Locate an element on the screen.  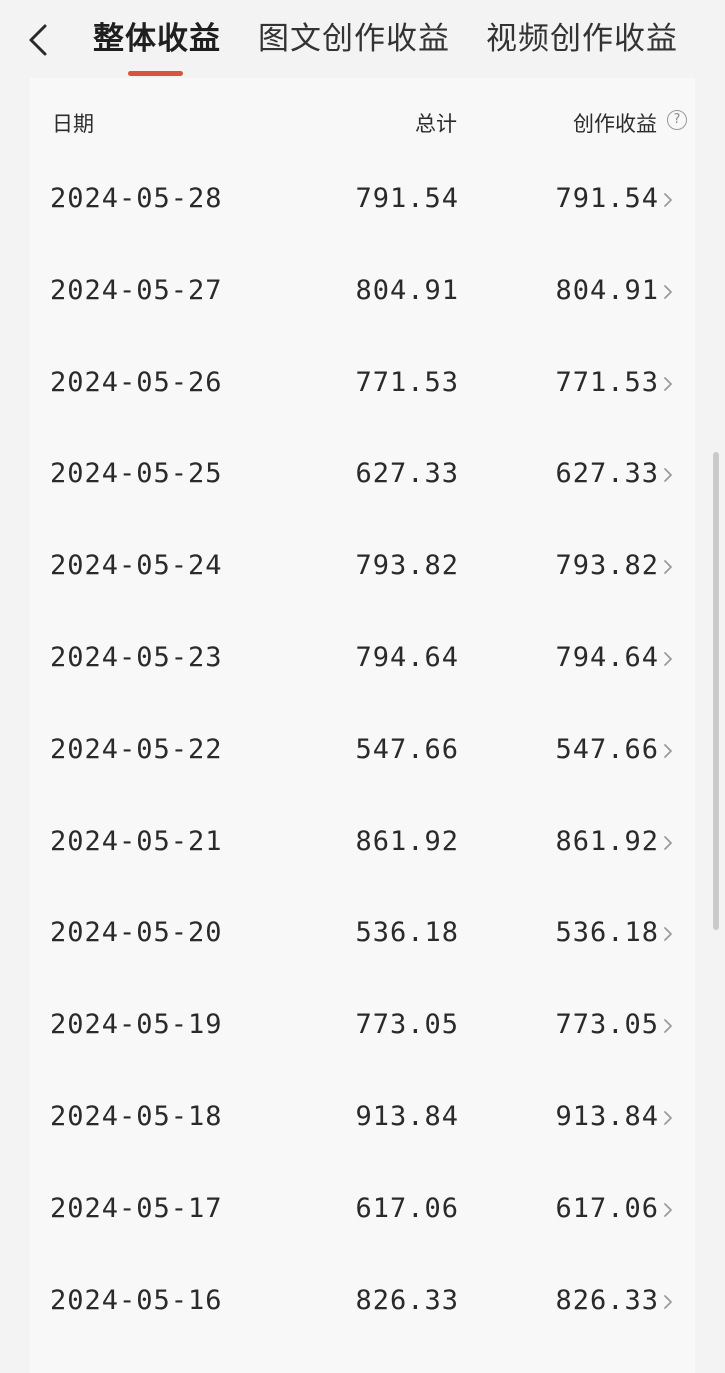
tab-overall-earnings: 整体收益 is located at coordinates (157, 39).